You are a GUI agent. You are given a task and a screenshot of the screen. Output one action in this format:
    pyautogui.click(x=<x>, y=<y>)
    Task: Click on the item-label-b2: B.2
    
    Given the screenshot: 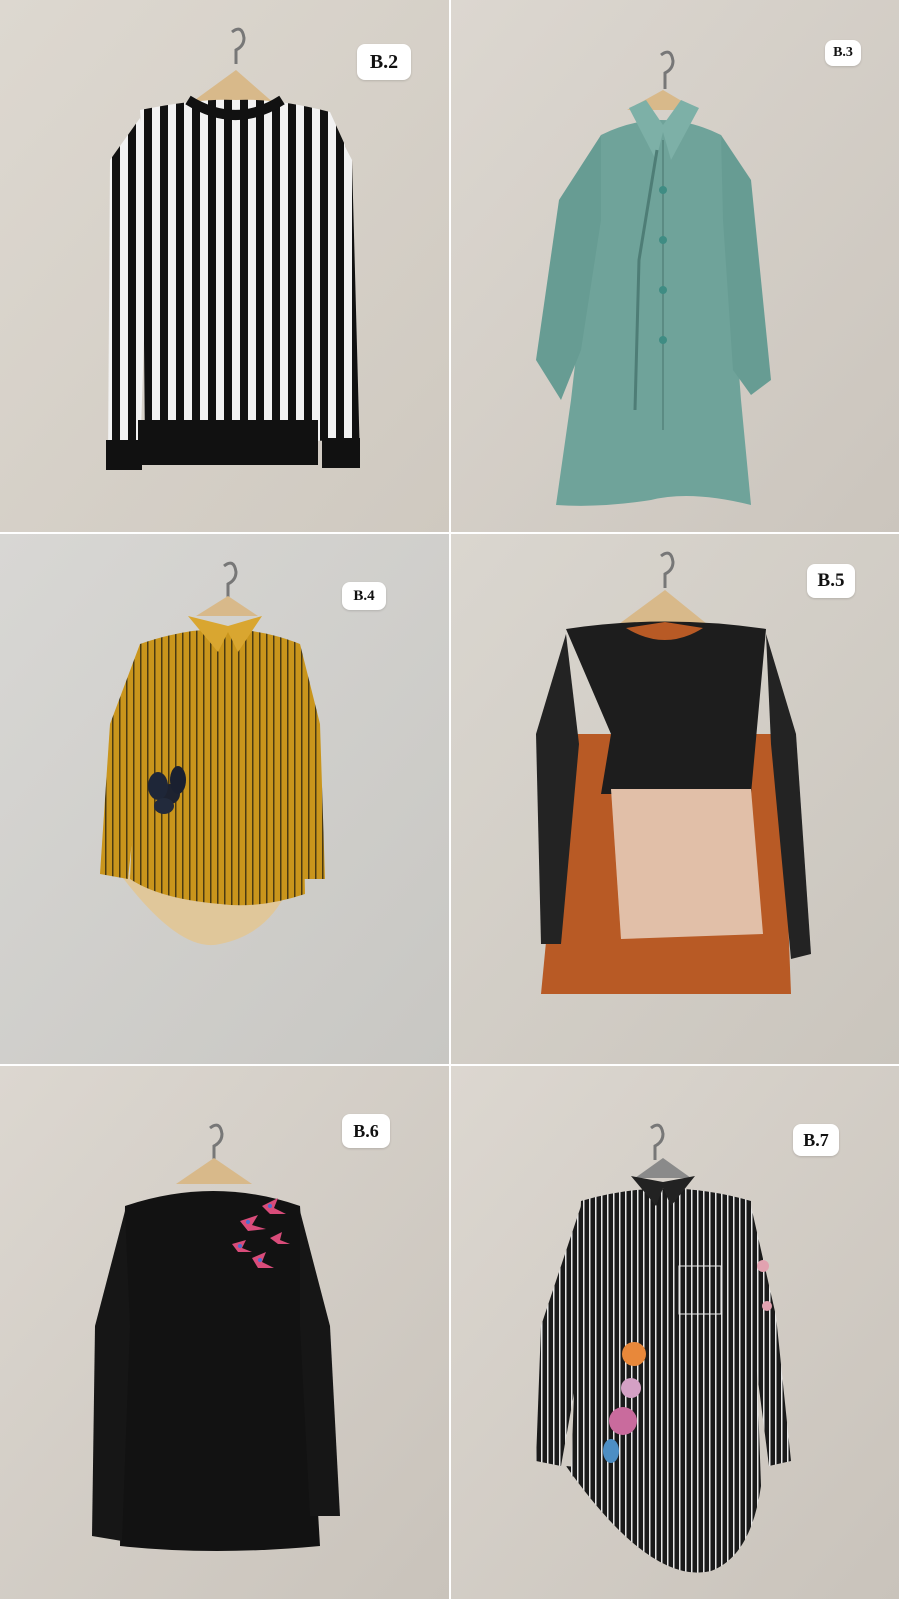 What is the action you would take?
    pyautogui.click(x=384, y=62)
    